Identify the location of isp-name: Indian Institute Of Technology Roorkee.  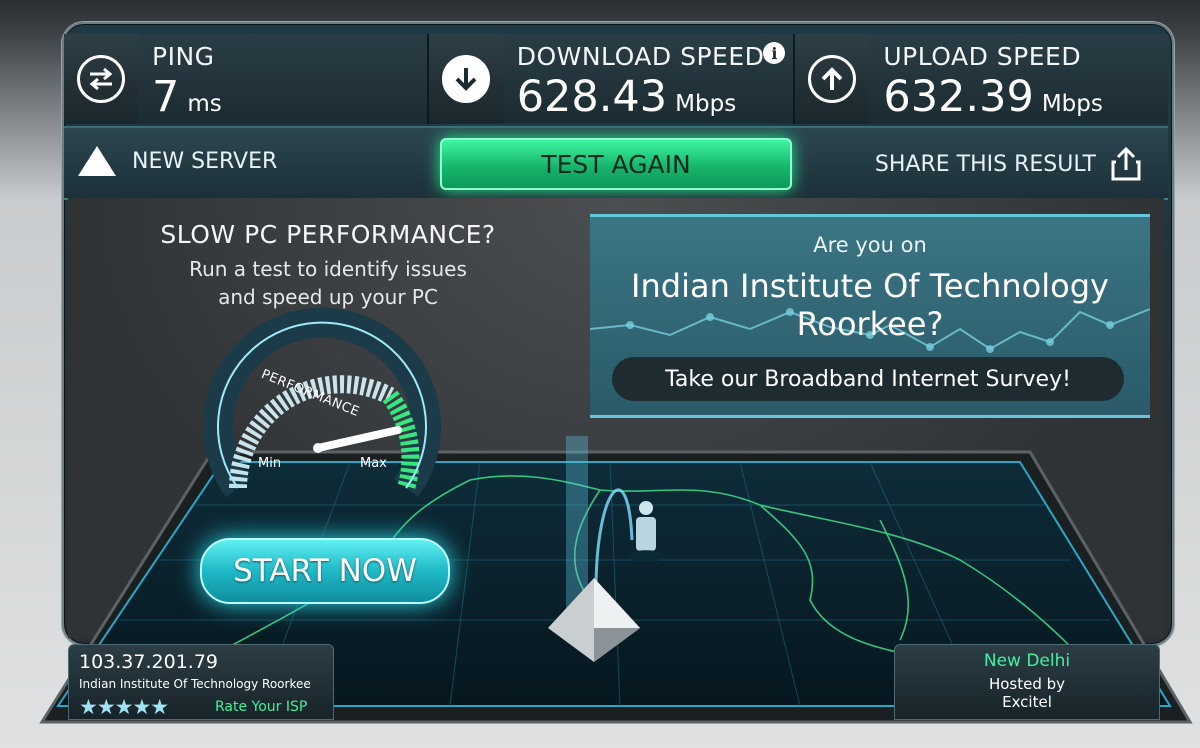
(195, 684).